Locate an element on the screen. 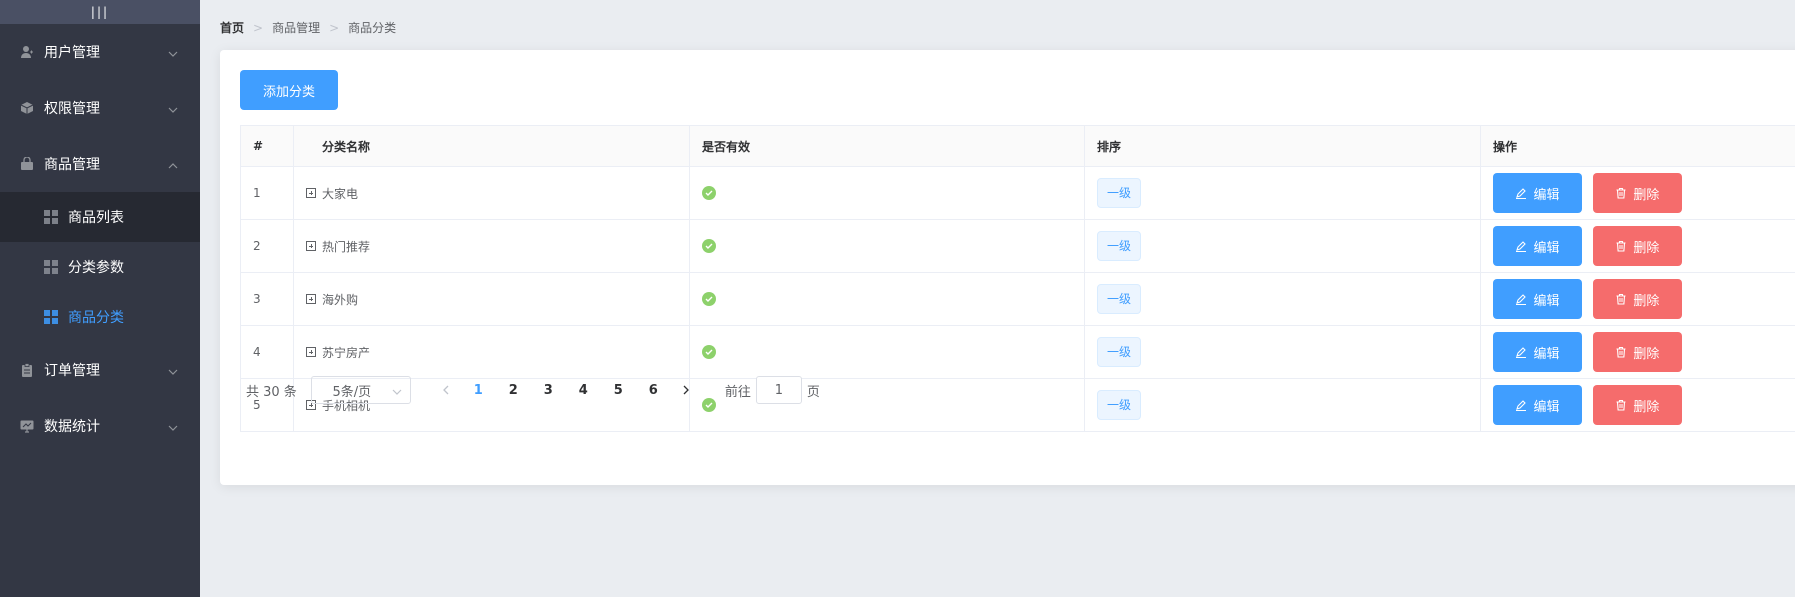 The height and width of the screenshot is (597, 1795). prev-page-button is located at coordinates (446, 390).